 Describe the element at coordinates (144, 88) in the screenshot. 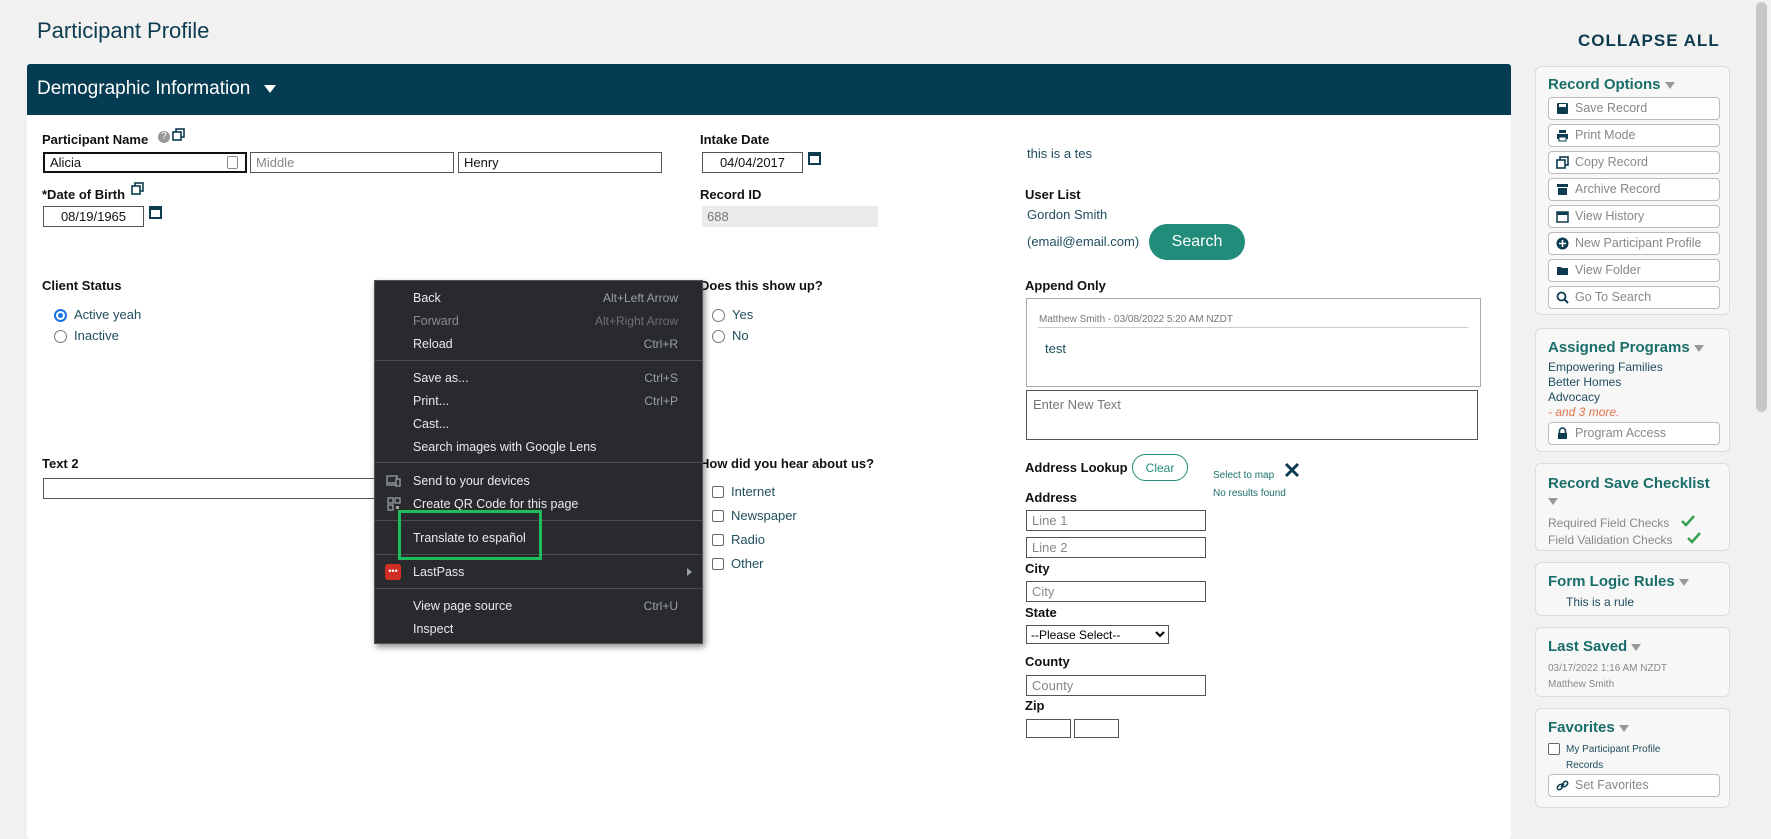

I see `panel-title: Demographic Information` at that location.